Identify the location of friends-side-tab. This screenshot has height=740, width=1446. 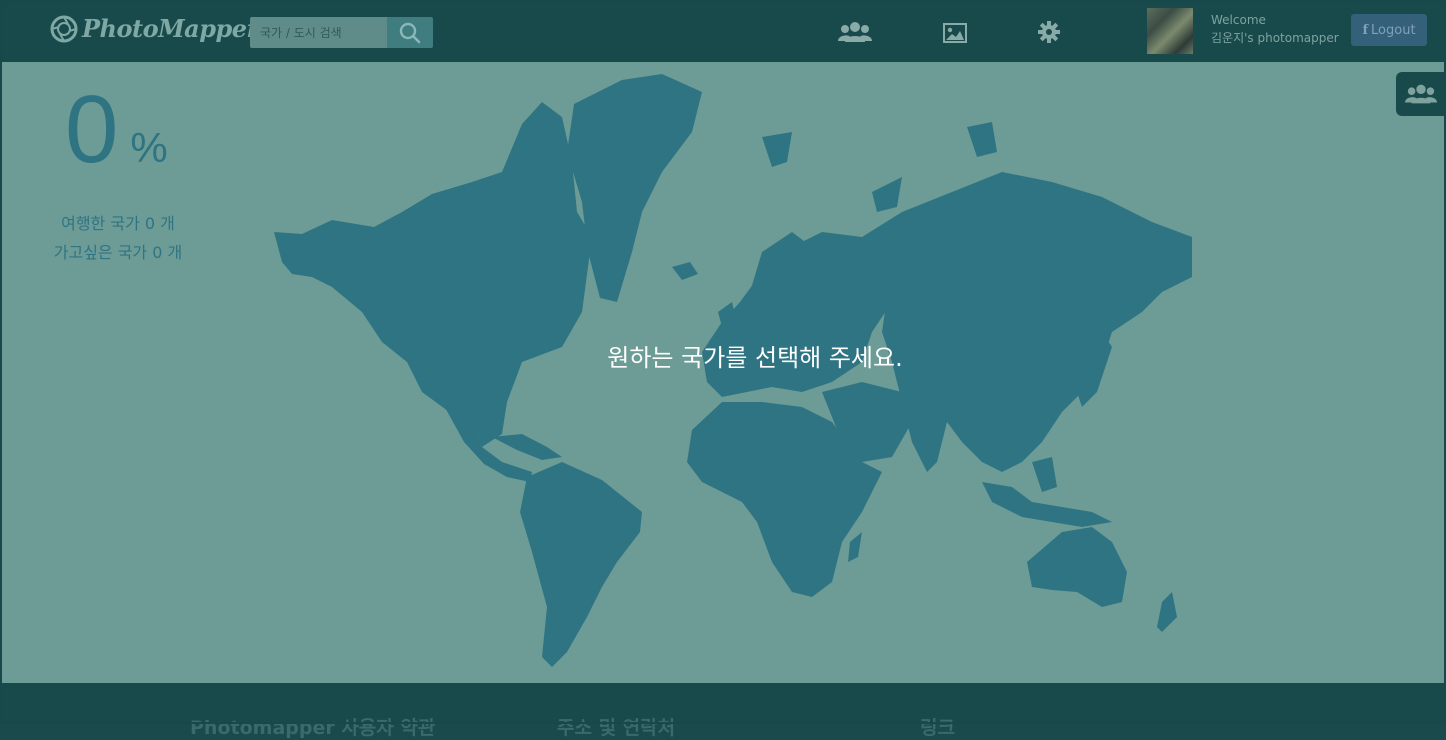
(1421, 94).